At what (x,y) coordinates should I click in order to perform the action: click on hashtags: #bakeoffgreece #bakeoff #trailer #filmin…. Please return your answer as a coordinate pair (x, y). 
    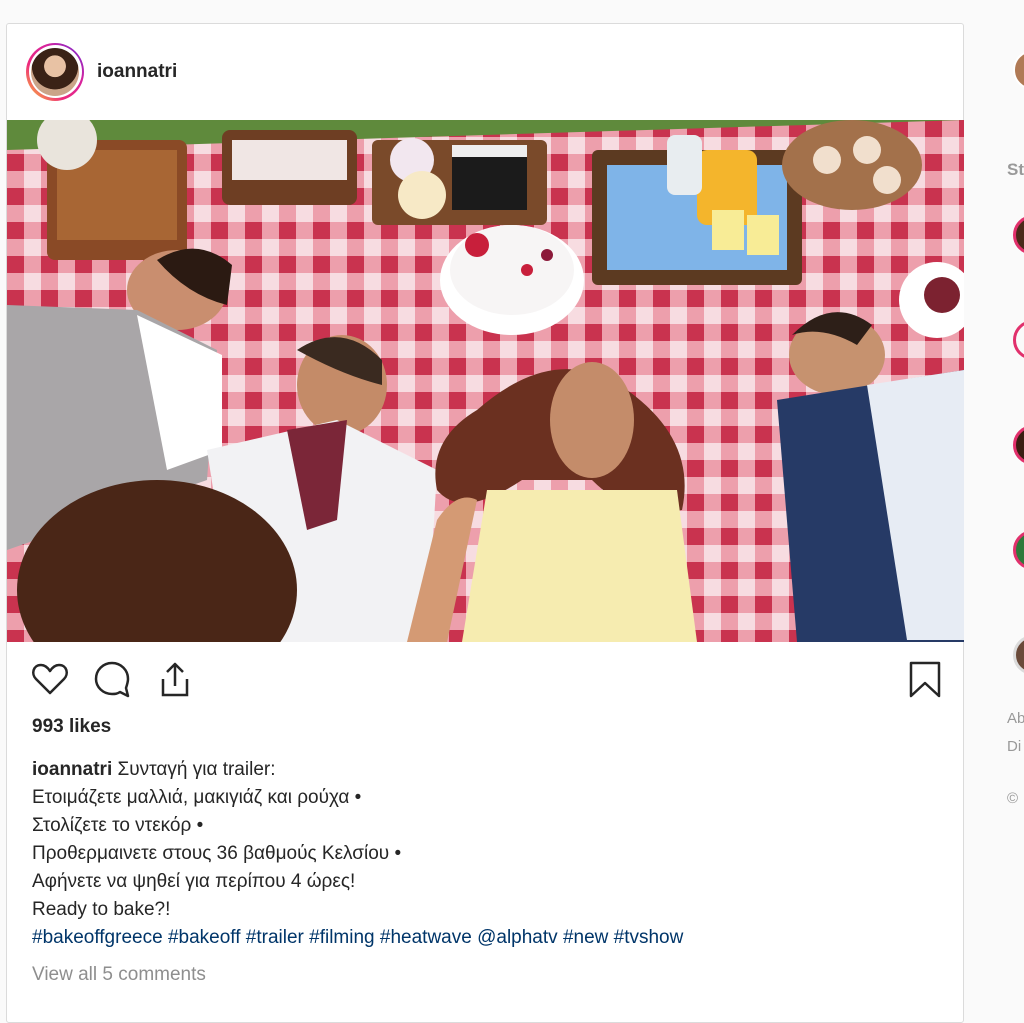
    Looking at the image, I should click on (482, 938).